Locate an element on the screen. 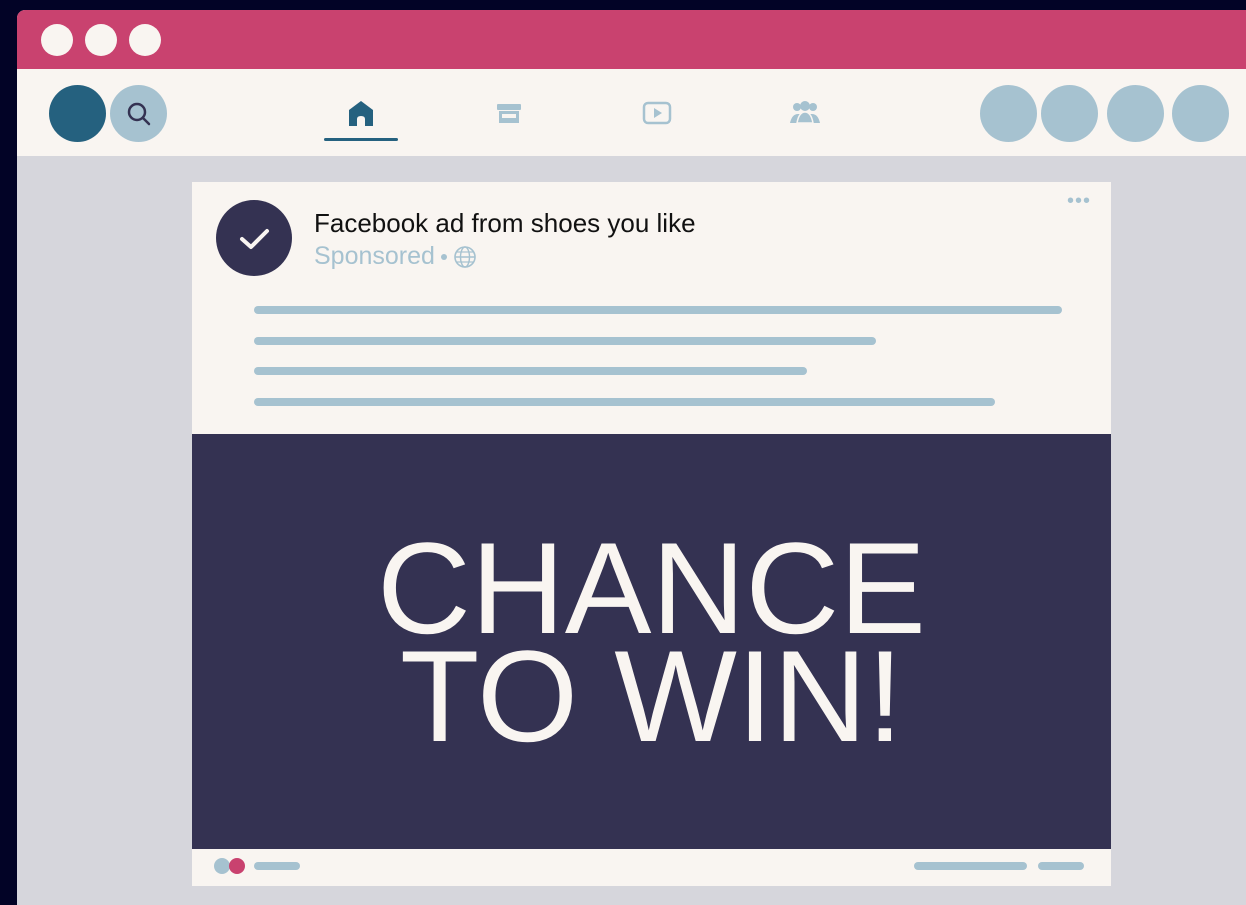 This screenshot has width=1246, height=905. window-control-close is located at coordinates (57, 40).